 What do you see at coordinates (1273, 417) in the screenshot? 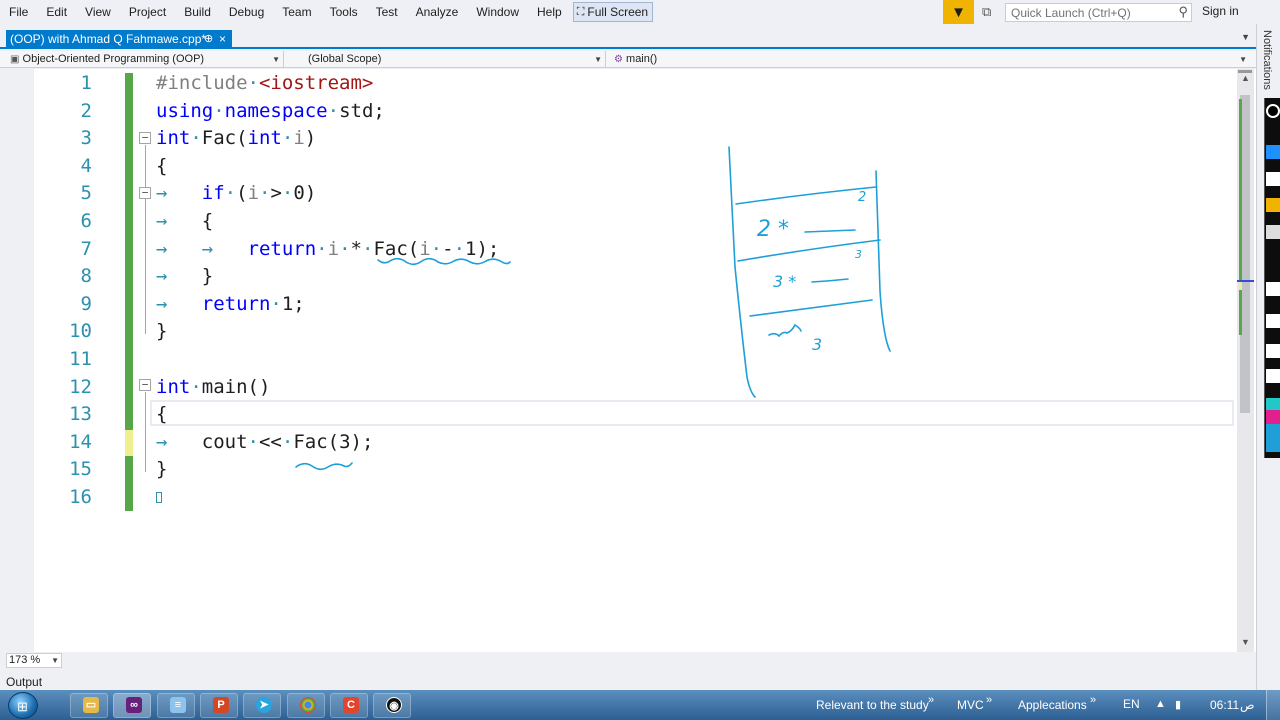
I see `color-magenta-icon` at bounding box center [1273, 417].